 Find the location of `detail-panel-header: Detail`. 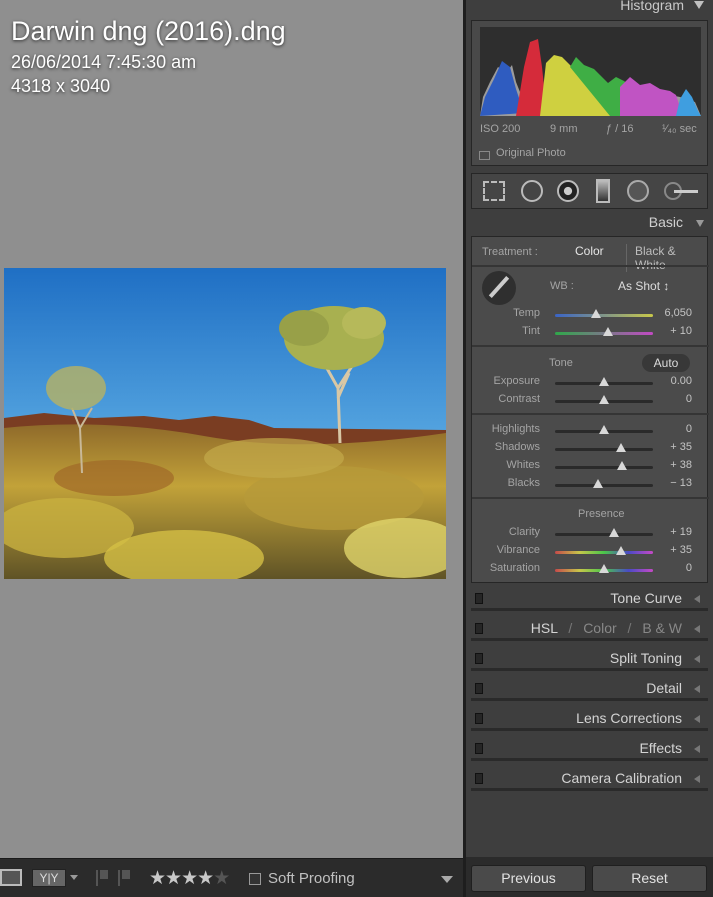

detail-panel-header: Detail is located at coordinates (589, 689).